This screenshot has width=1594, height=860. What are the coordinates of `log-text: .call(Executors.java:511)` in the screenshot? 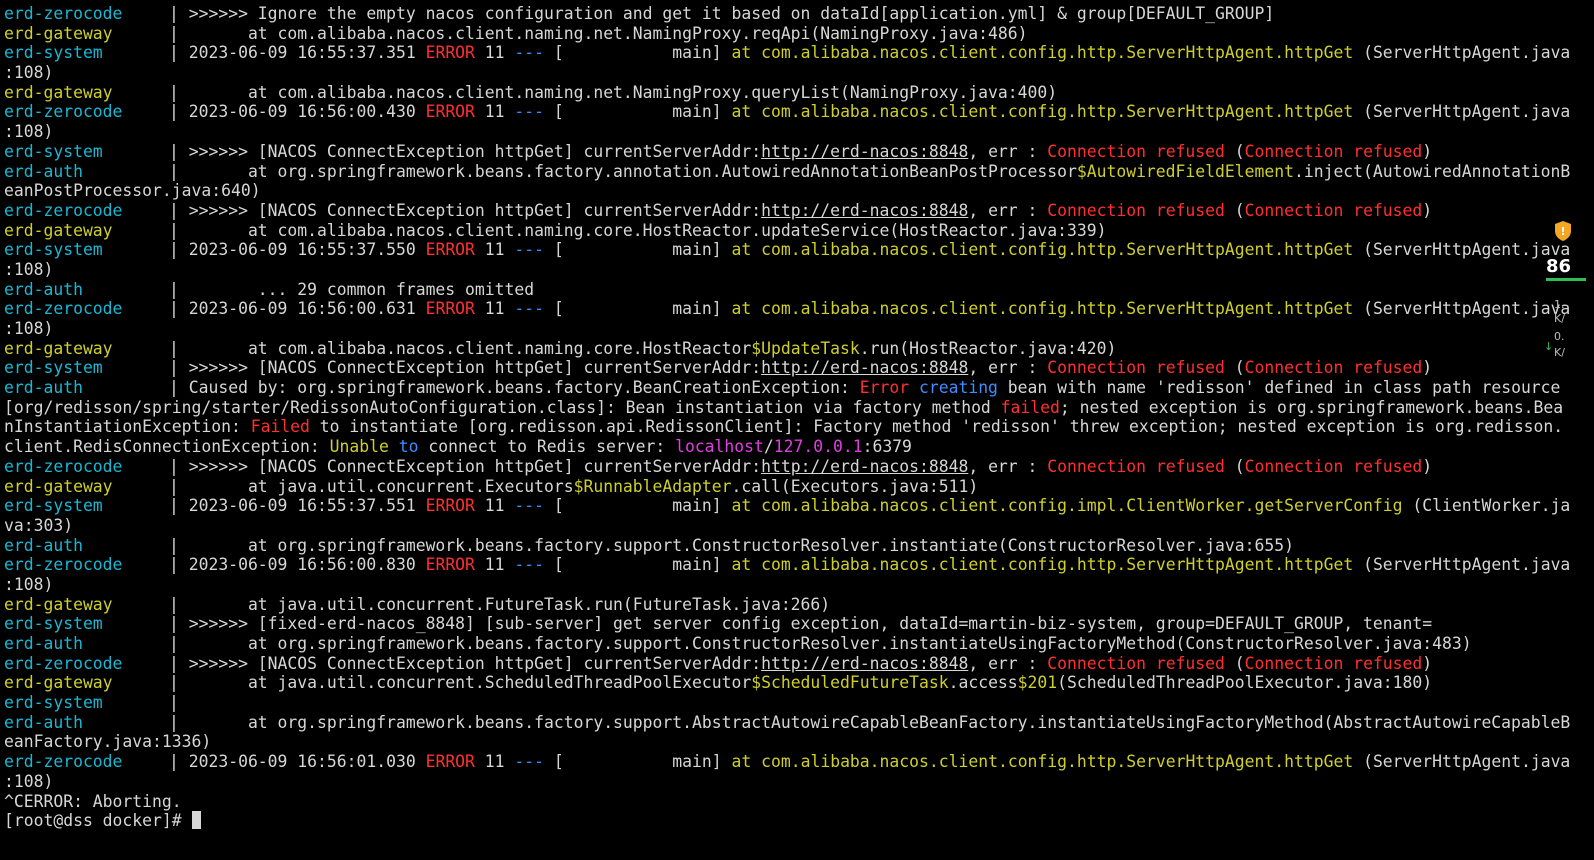 It's located at (855, 486).